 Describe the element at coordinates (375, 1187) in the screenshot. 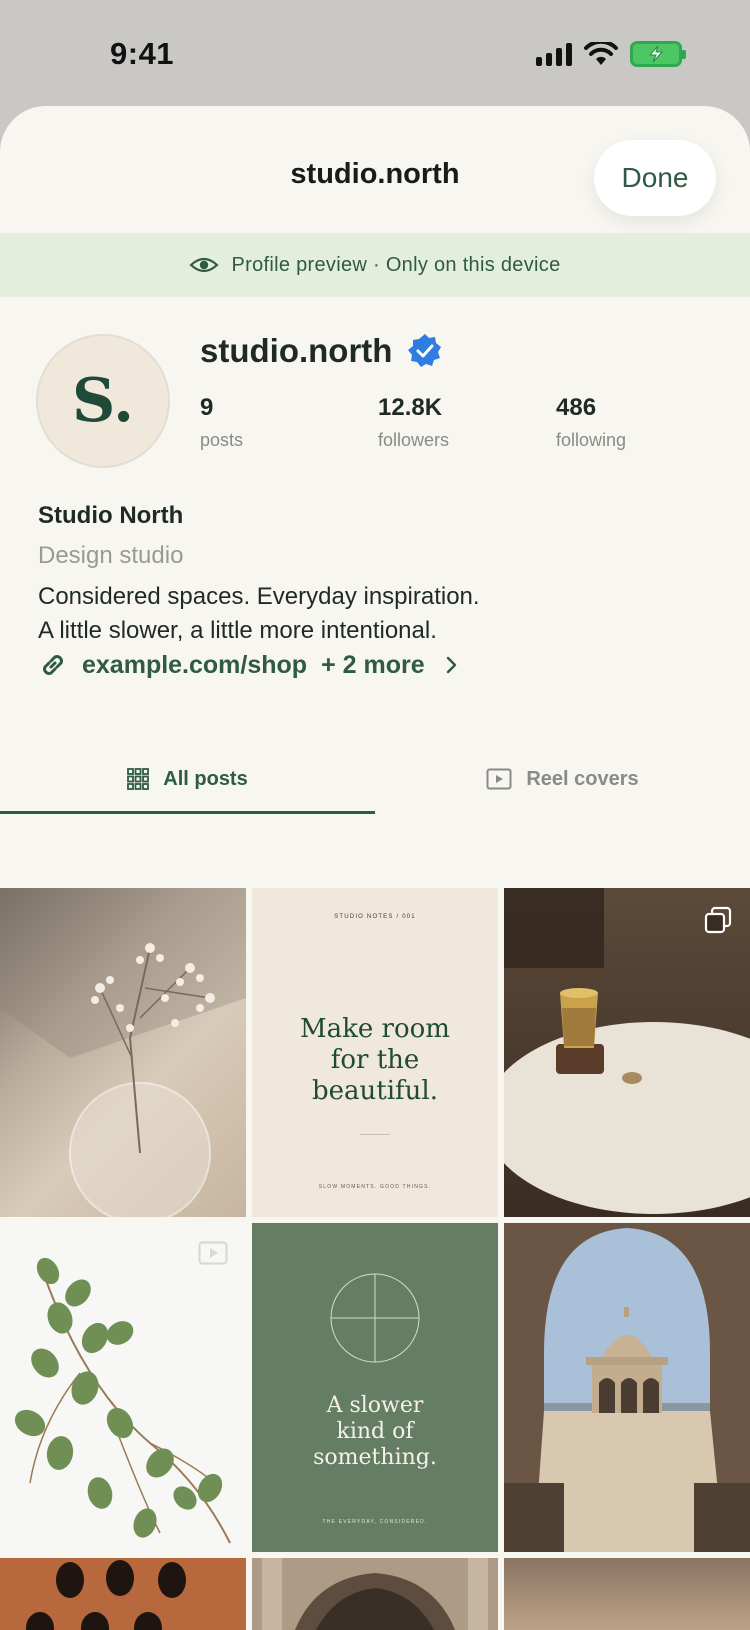

I see `tile-footer: SLOW MOMENTS. GOOD THINGS.` at that location.